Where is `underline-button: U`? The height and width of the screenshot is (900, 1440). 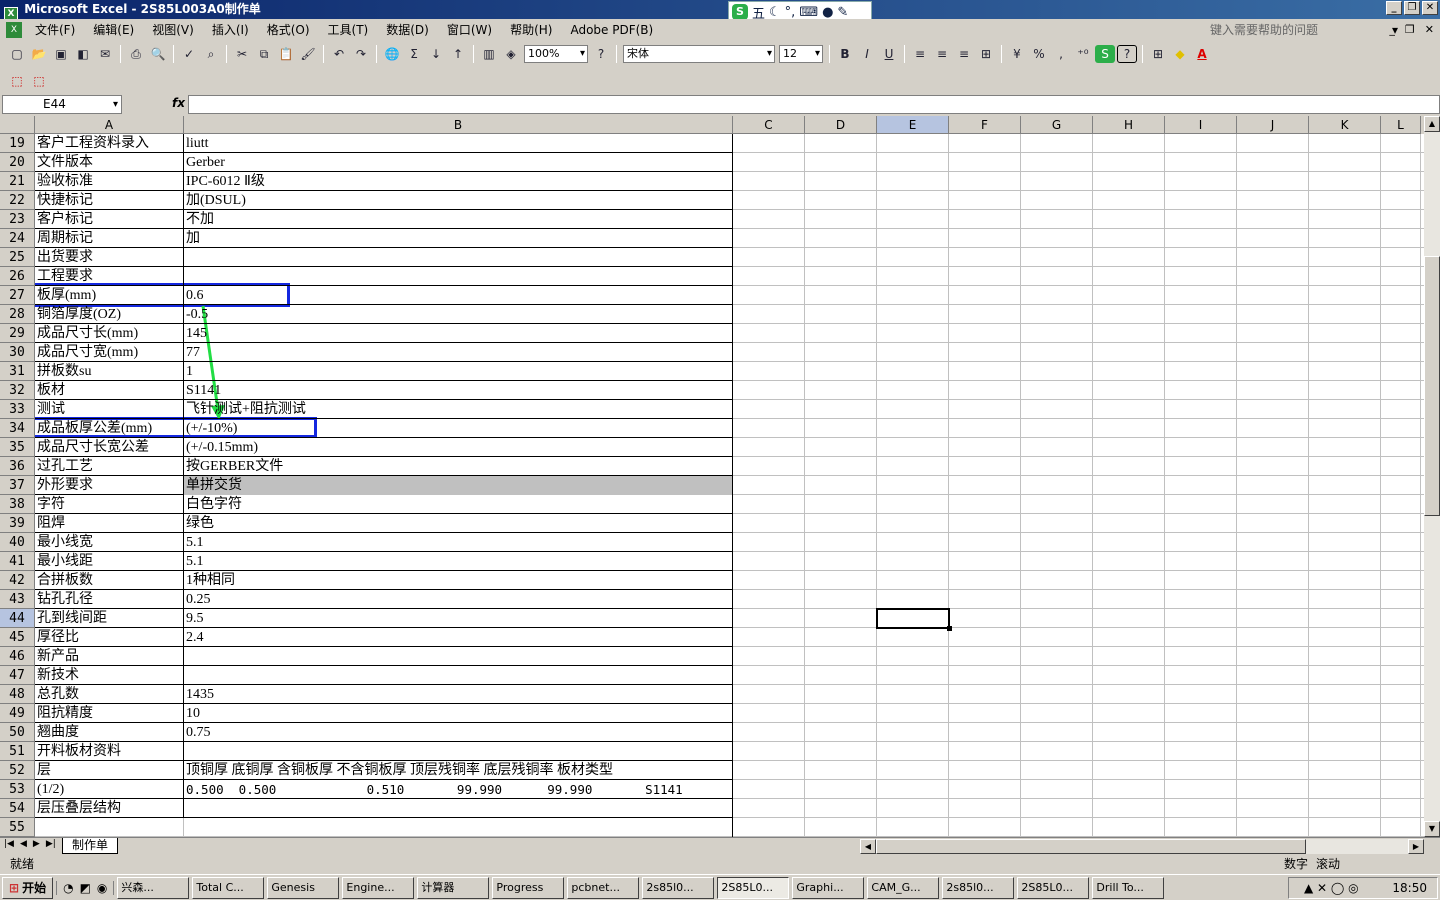
underline-button: U is located at coordinates (889, 54).